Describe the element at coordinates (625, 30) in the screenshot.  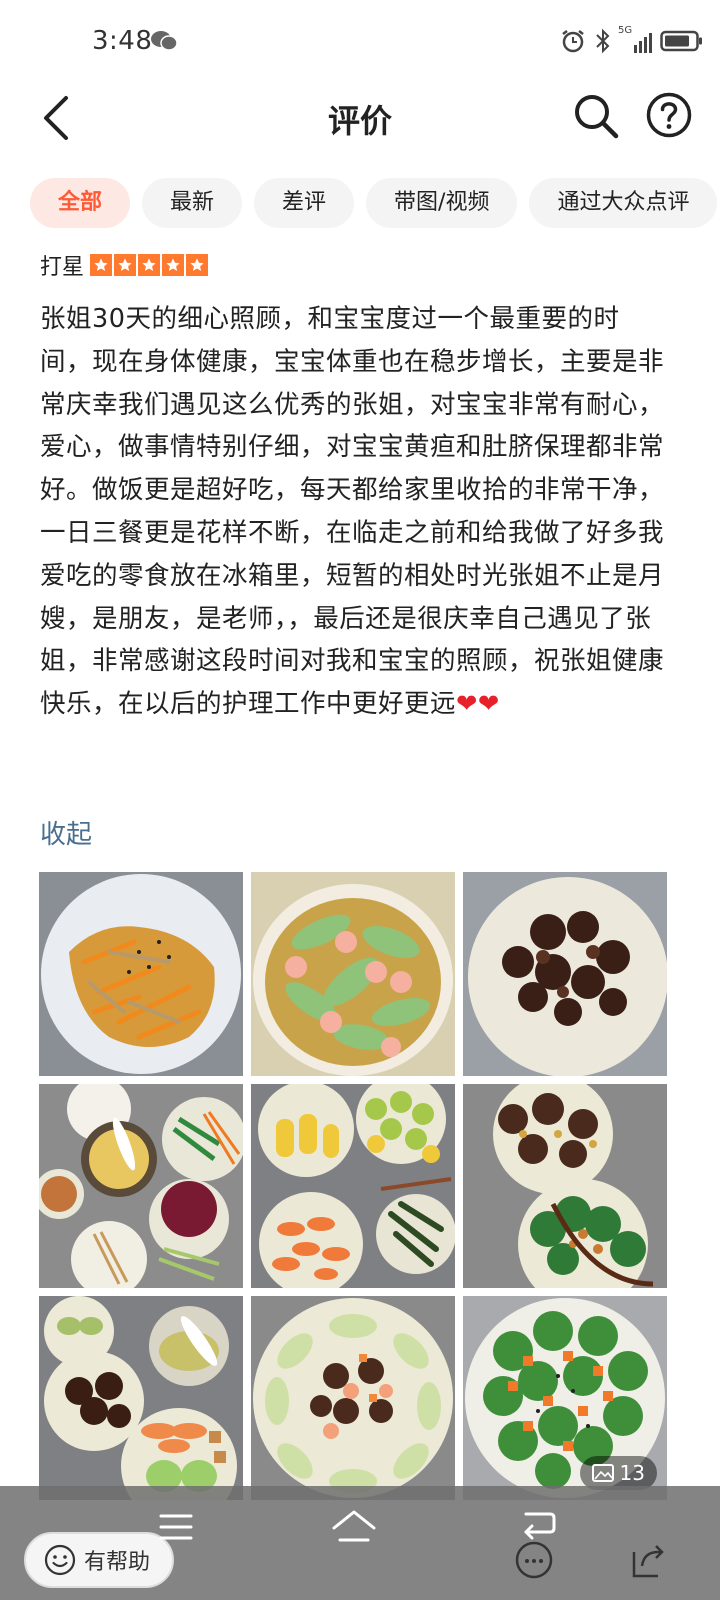
I see `network-type-label: 5G` at that location.